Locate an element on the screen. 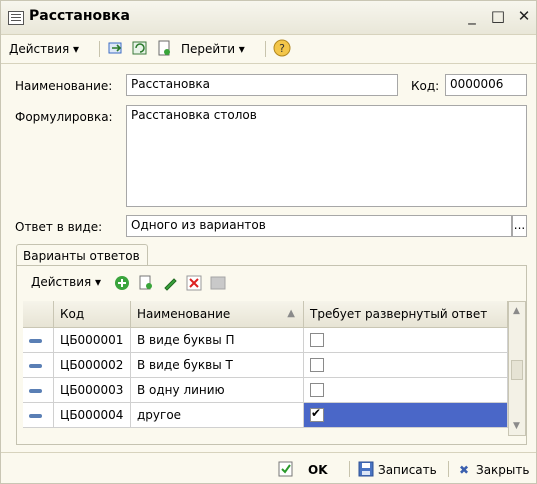 Image resolution: width=537 pixels, height=484 pixels. edit-pencil-icon is located at coordinates (170, 283).